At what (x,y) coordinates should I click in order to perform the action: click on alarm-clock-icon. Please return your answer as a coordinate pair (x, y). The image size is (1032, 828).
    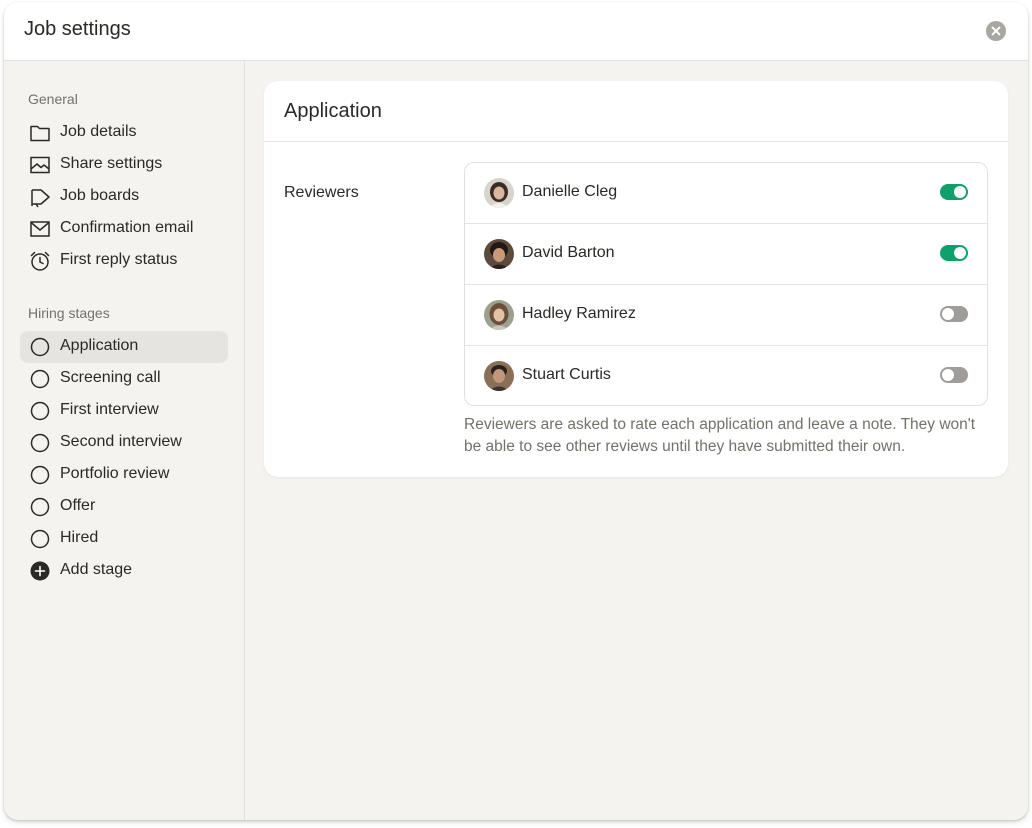
    Looking at the image, I should click on (40, 261).